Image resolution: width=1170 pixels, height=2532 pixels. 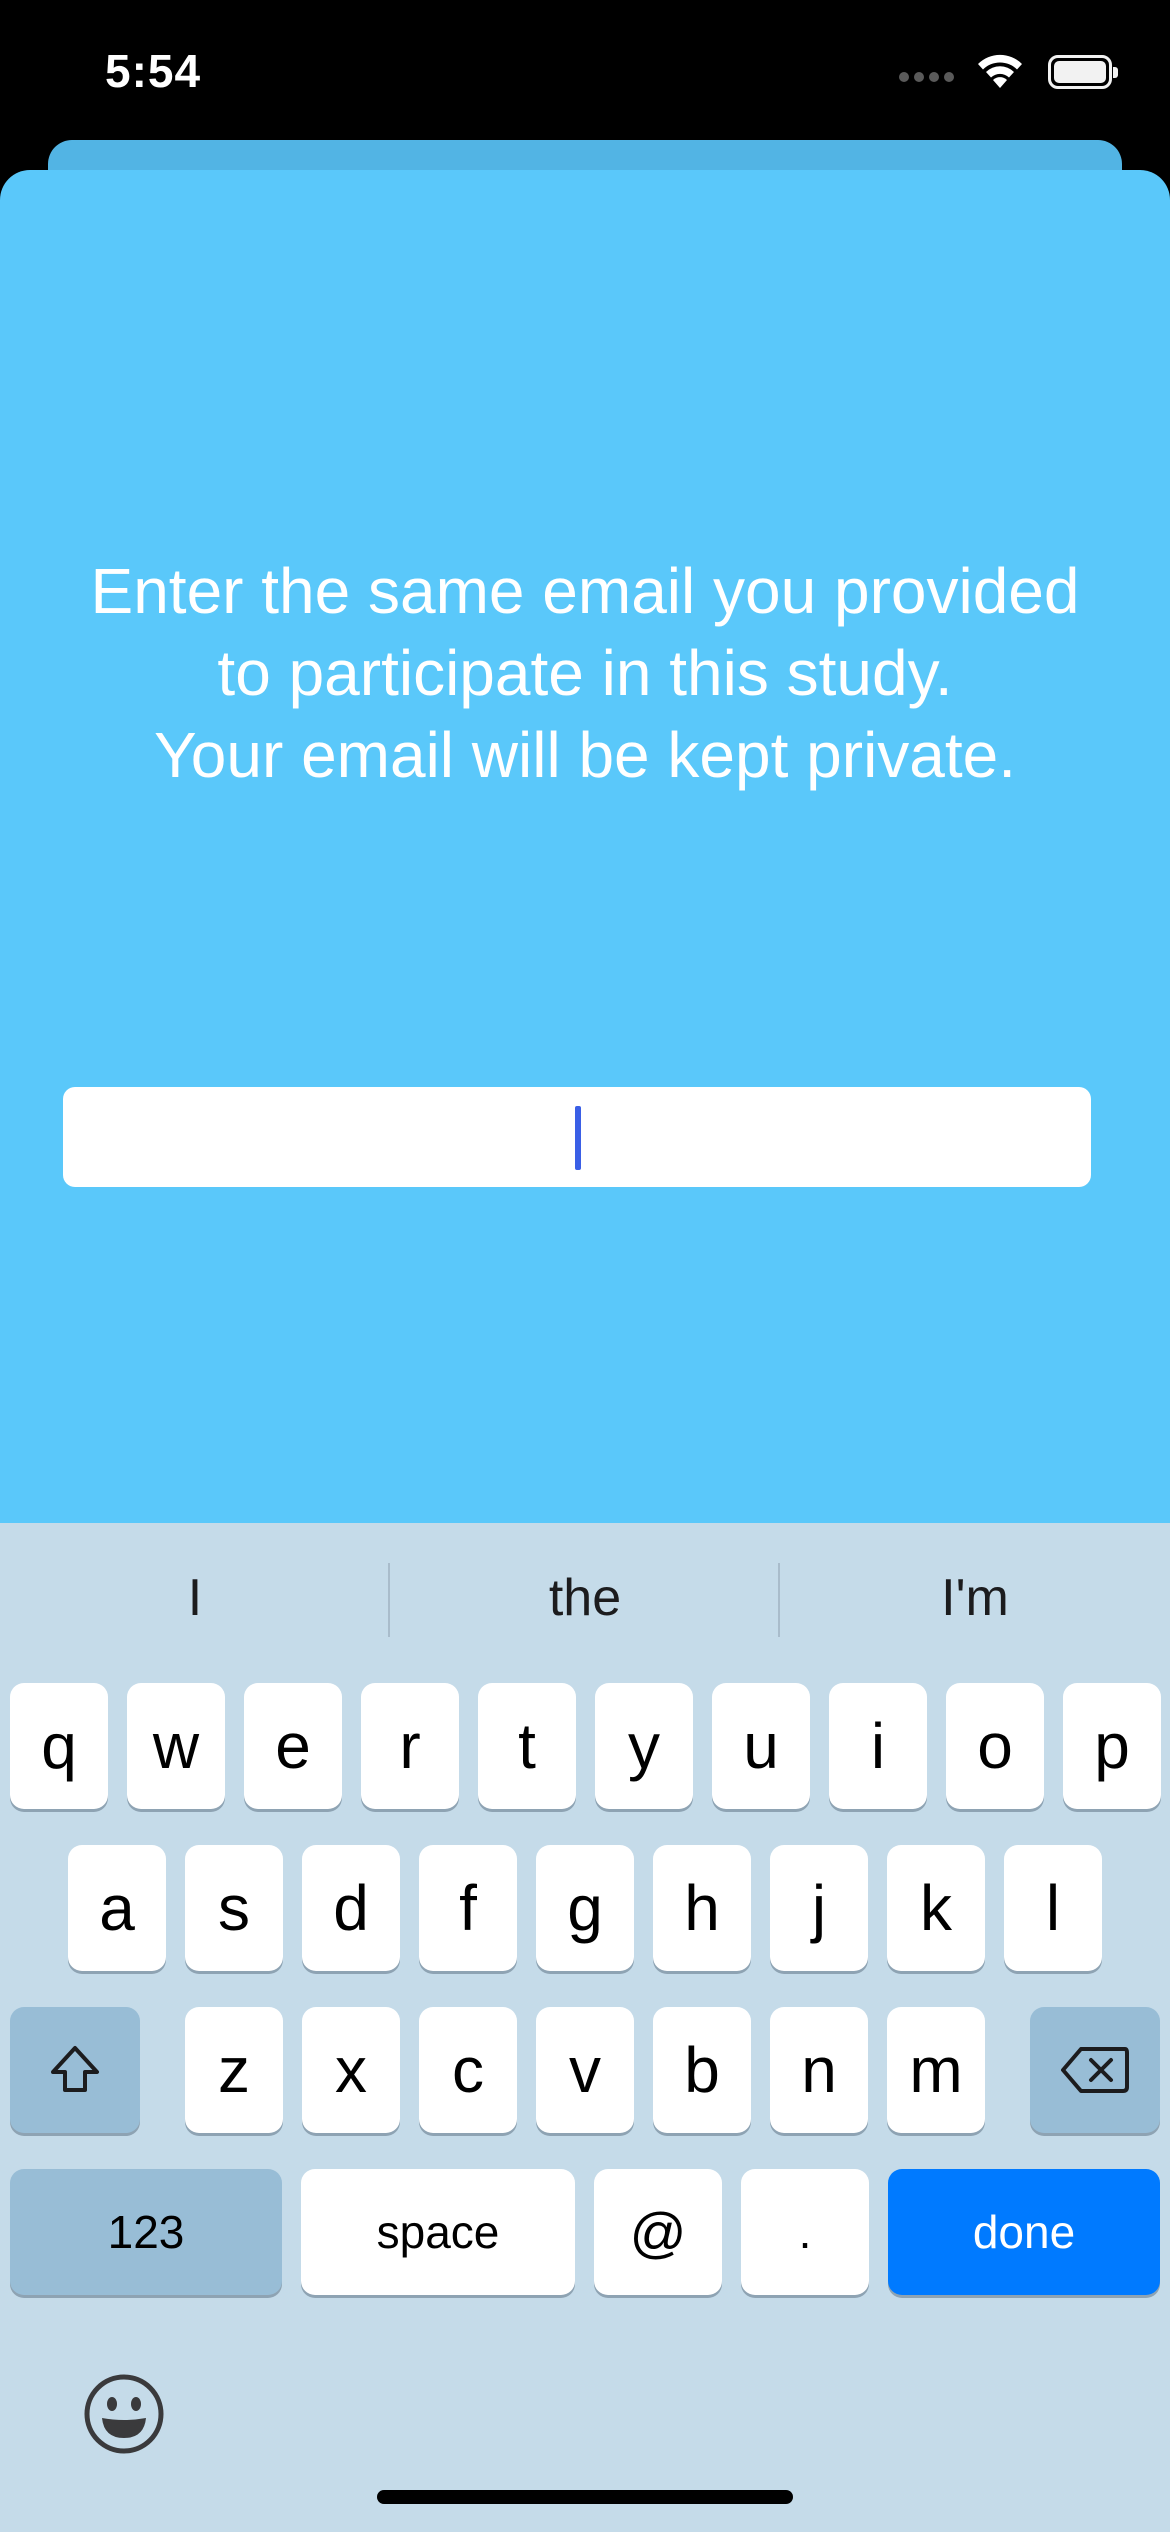 What do you see at coordinates (702, 1908) in the screenshot?
I see `key-h: h` at bounding box center [702, 1908].